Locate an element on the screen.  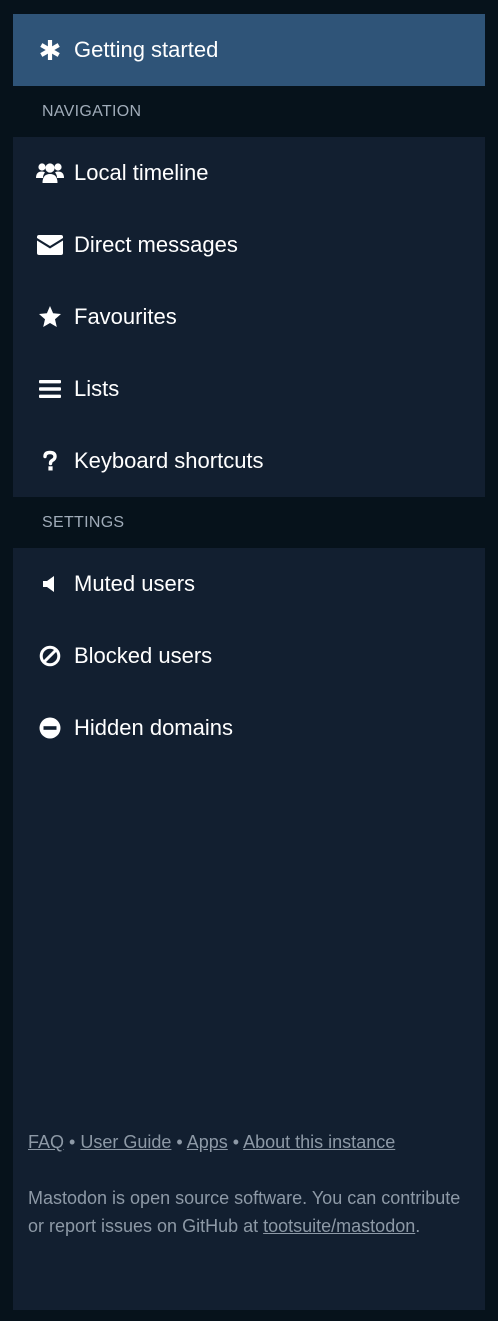
nav-item-label: Direct messages is located at coordinates (156, 244).